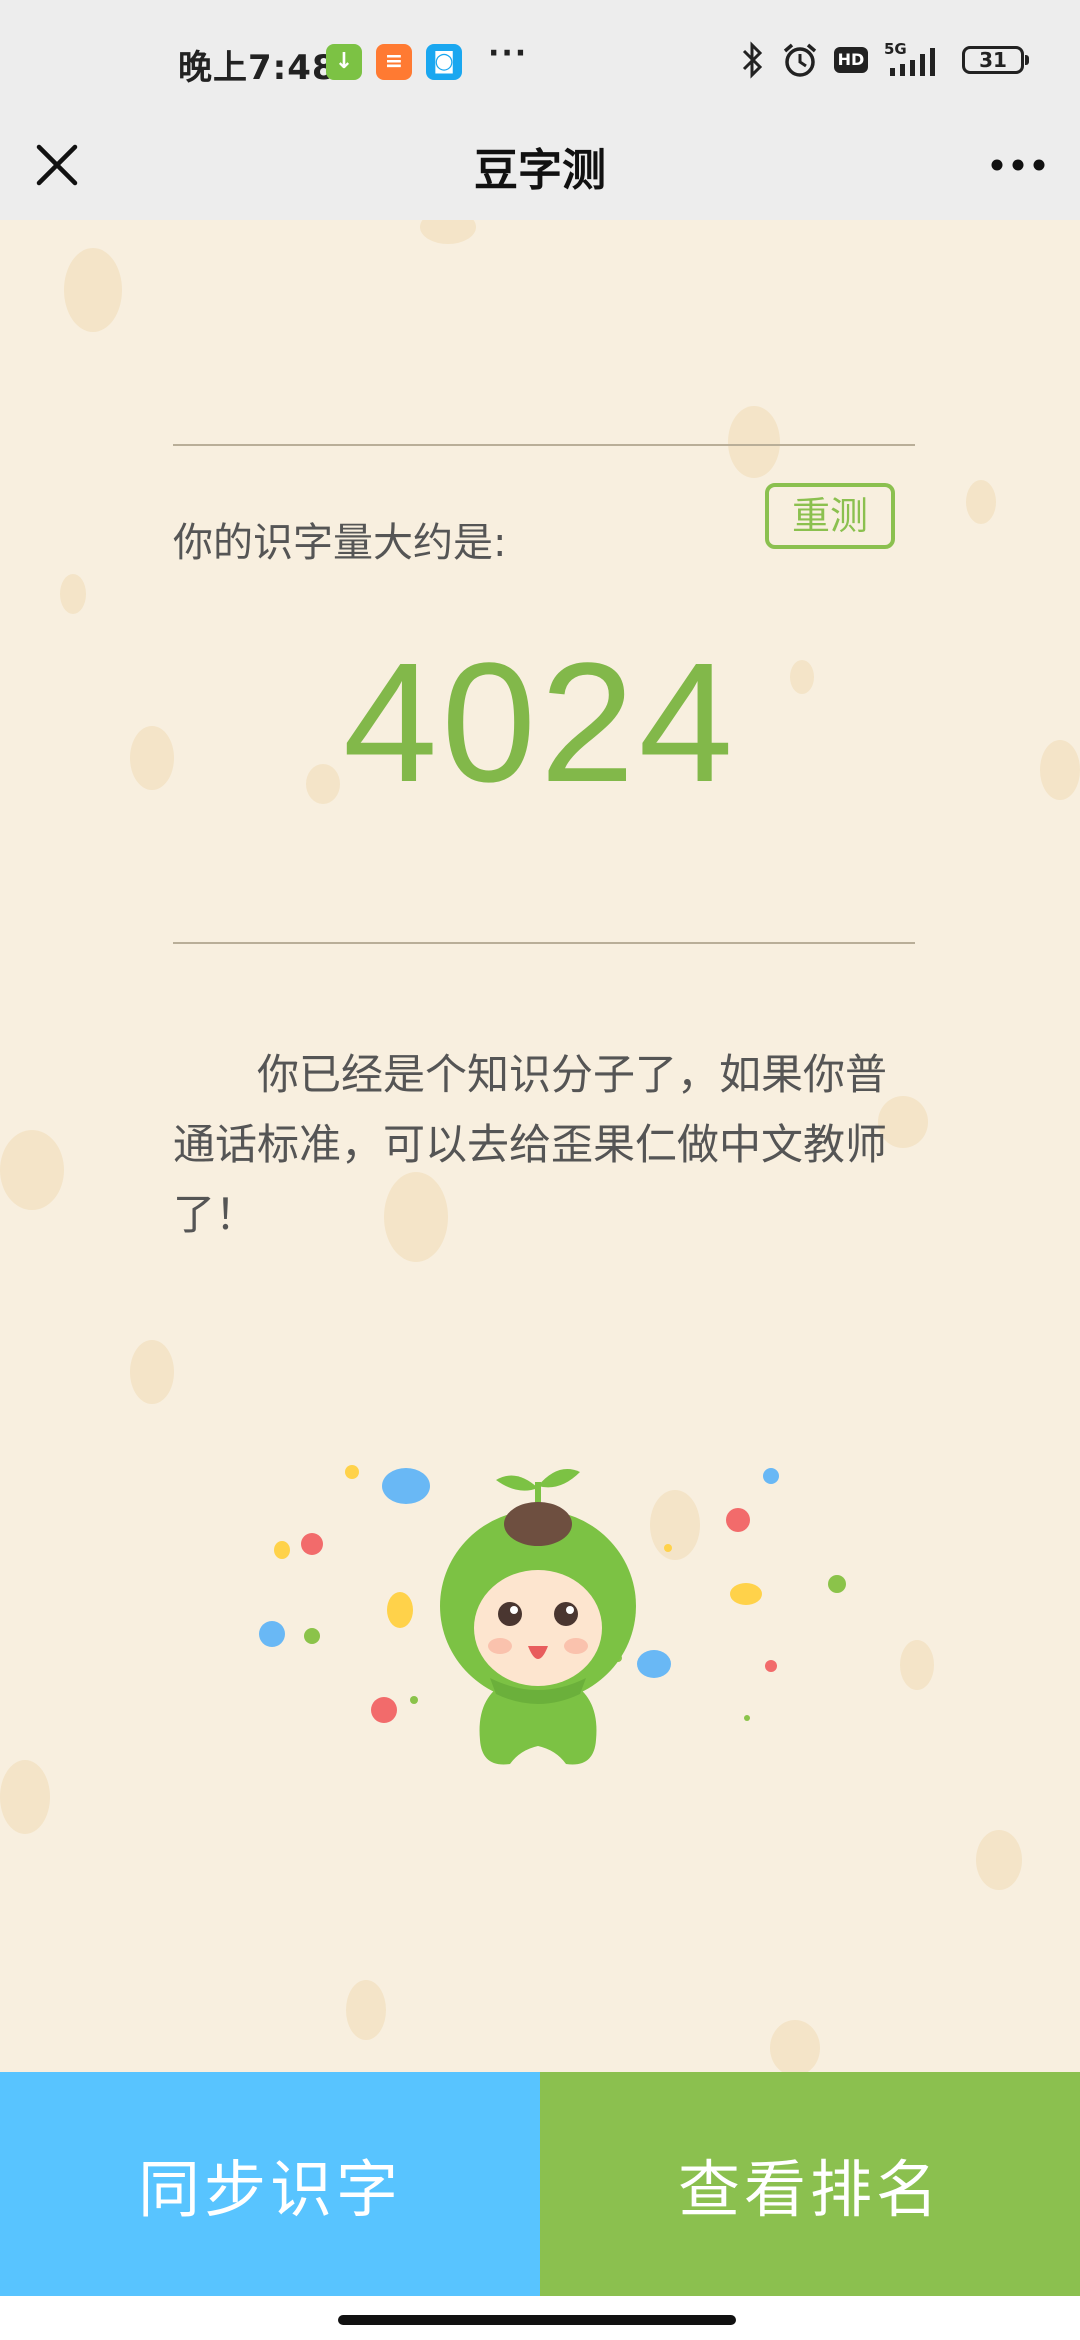  What do you see at coordinates (895, 49) in the screenshot?
I see `network-label: 5G` at bounding box center [895, 49].